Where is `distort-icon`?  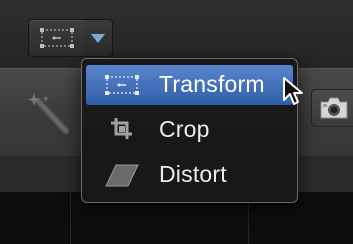 distort-icon is located at coordinates (122, 175).